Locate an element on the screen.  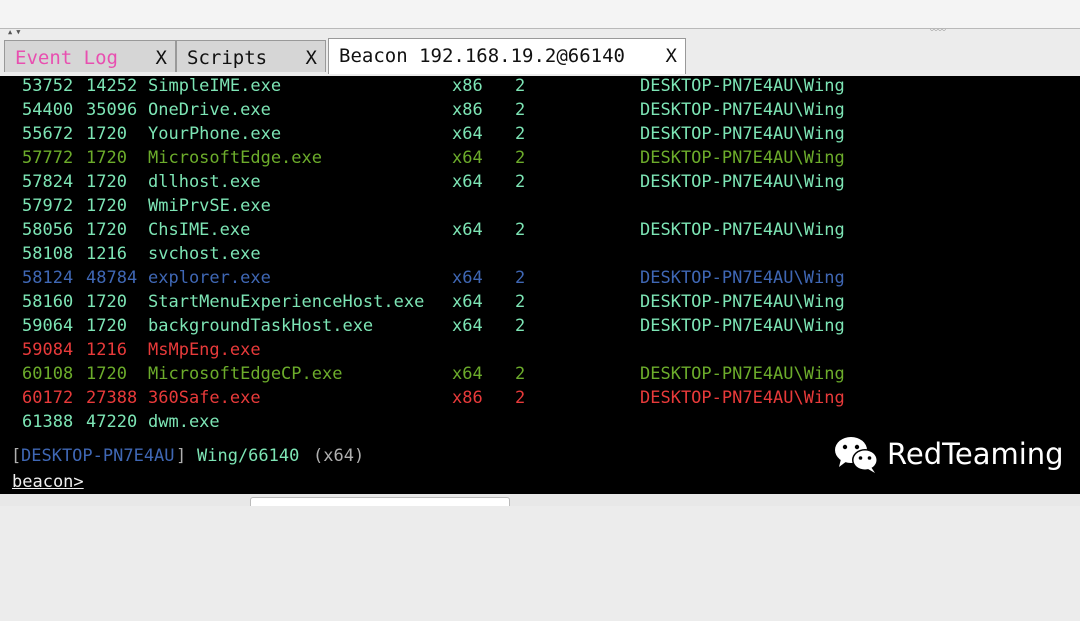
process-name: StartMenuExperienceHost.exe is located at coordinates (286, 302).